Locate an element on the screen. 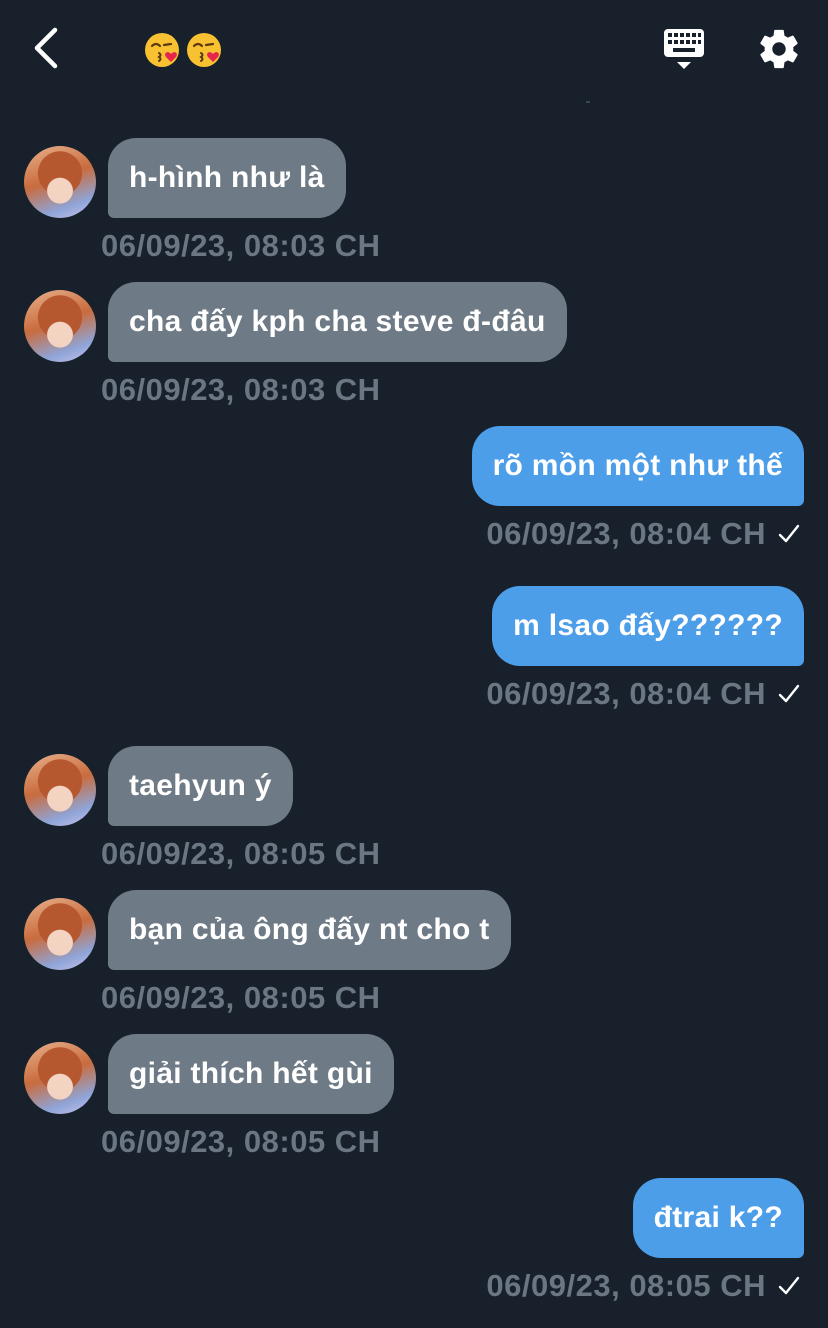 The height and width of the screenshot is (1328, 828). gear-icon is located at coordinates (779, 49).